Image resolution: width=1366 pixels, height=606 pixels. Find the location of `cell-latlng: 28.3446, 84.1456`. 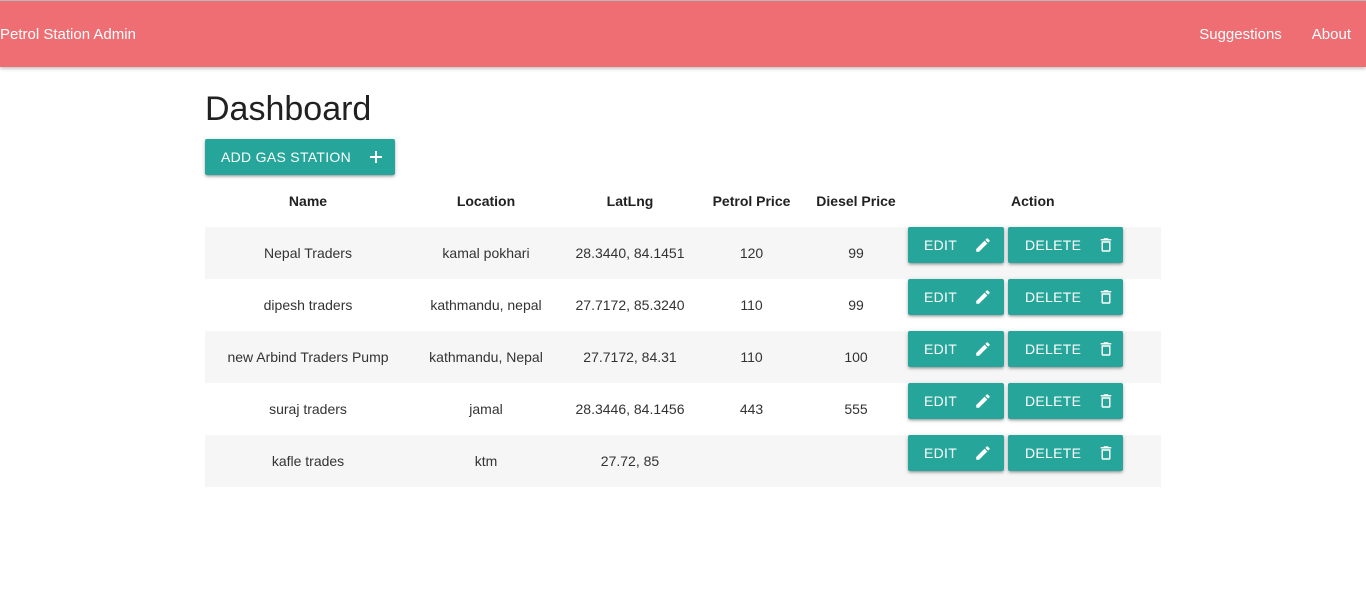

cell-latlng: 28.3446, 84.1456 is located at coordinates (630, 409).